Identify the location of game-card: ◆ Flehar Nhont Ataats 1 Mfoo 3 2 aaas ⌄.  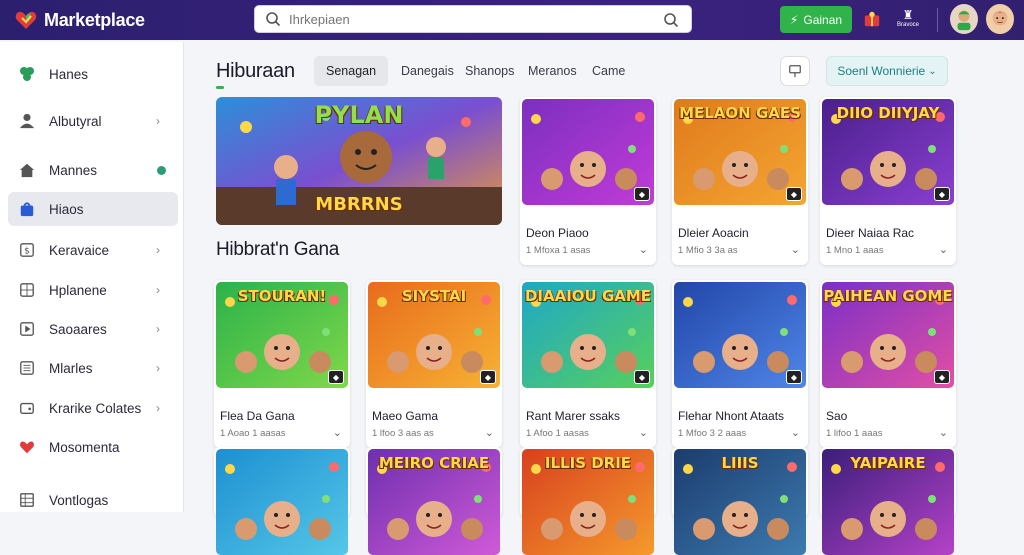
(740, 364).